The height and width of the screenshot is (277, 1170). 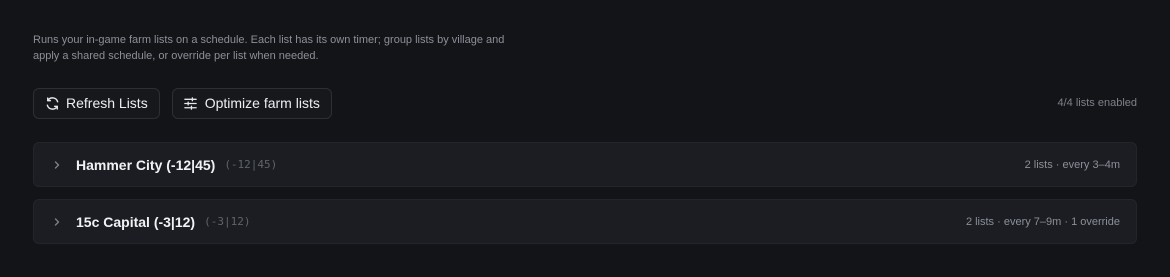 I want to click on refresh-lists-button: Refresh Lists, so click(x=96, y=103).